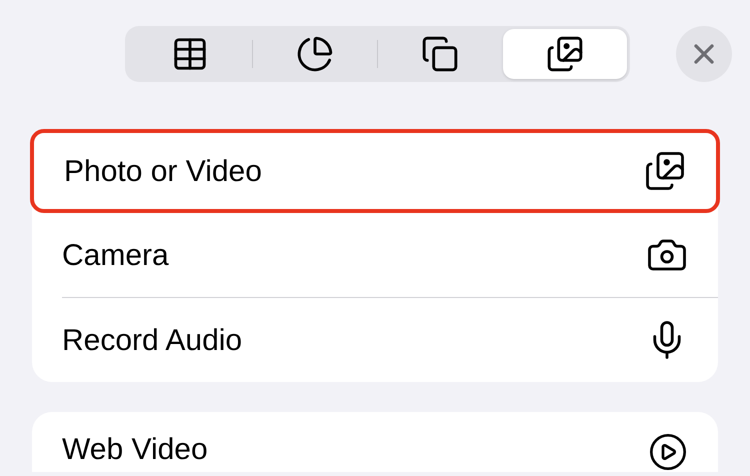 The height and width of the screenshot is (476, 750). I want to click on photos-icon, so click(665, 171).